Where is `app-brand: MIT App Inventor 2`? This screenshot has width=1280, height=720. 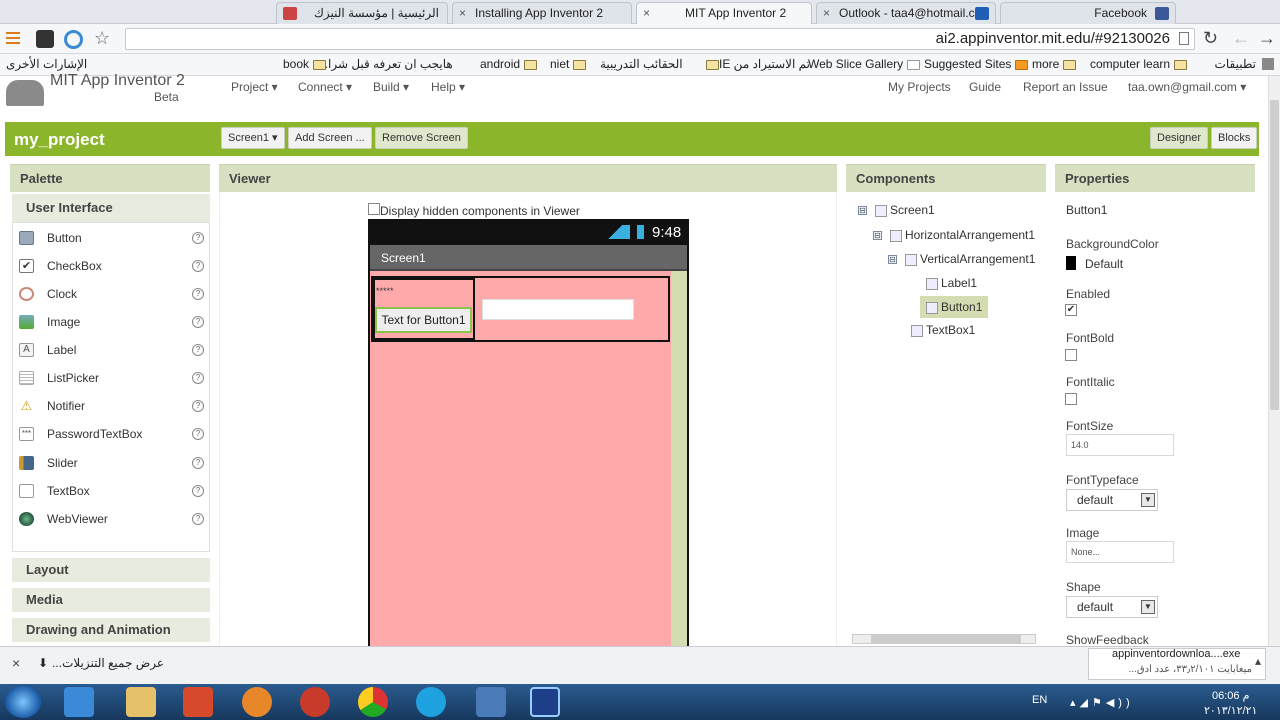 app-brand: MIT App Inventor 2 is located at coordinates (117, 81).